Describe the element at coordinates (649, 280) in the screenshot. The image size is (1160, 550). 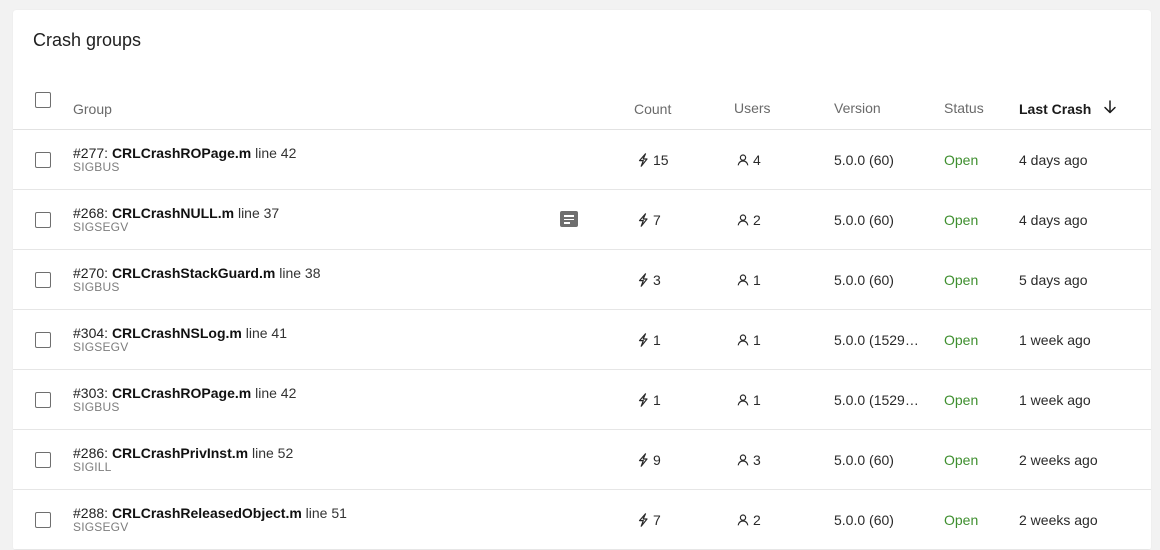
I see `count-cell: 3` at that location.